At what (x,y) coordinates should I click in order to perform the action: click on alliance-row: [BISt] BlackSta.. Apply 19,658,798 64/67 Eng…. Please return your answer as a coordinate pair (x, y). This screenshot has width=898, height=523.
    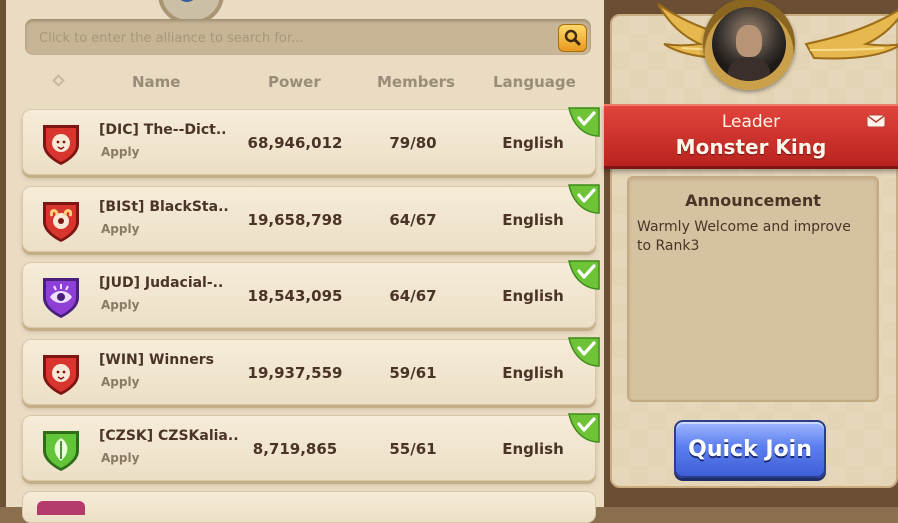
    Looking at the image, I should click on (311, 217).